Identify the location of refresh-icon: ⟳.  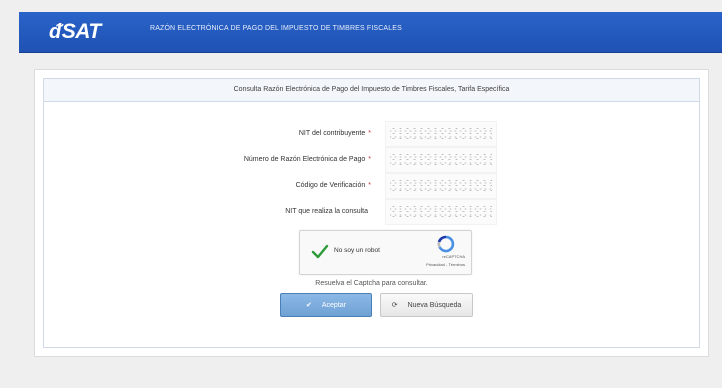
(394, 305).